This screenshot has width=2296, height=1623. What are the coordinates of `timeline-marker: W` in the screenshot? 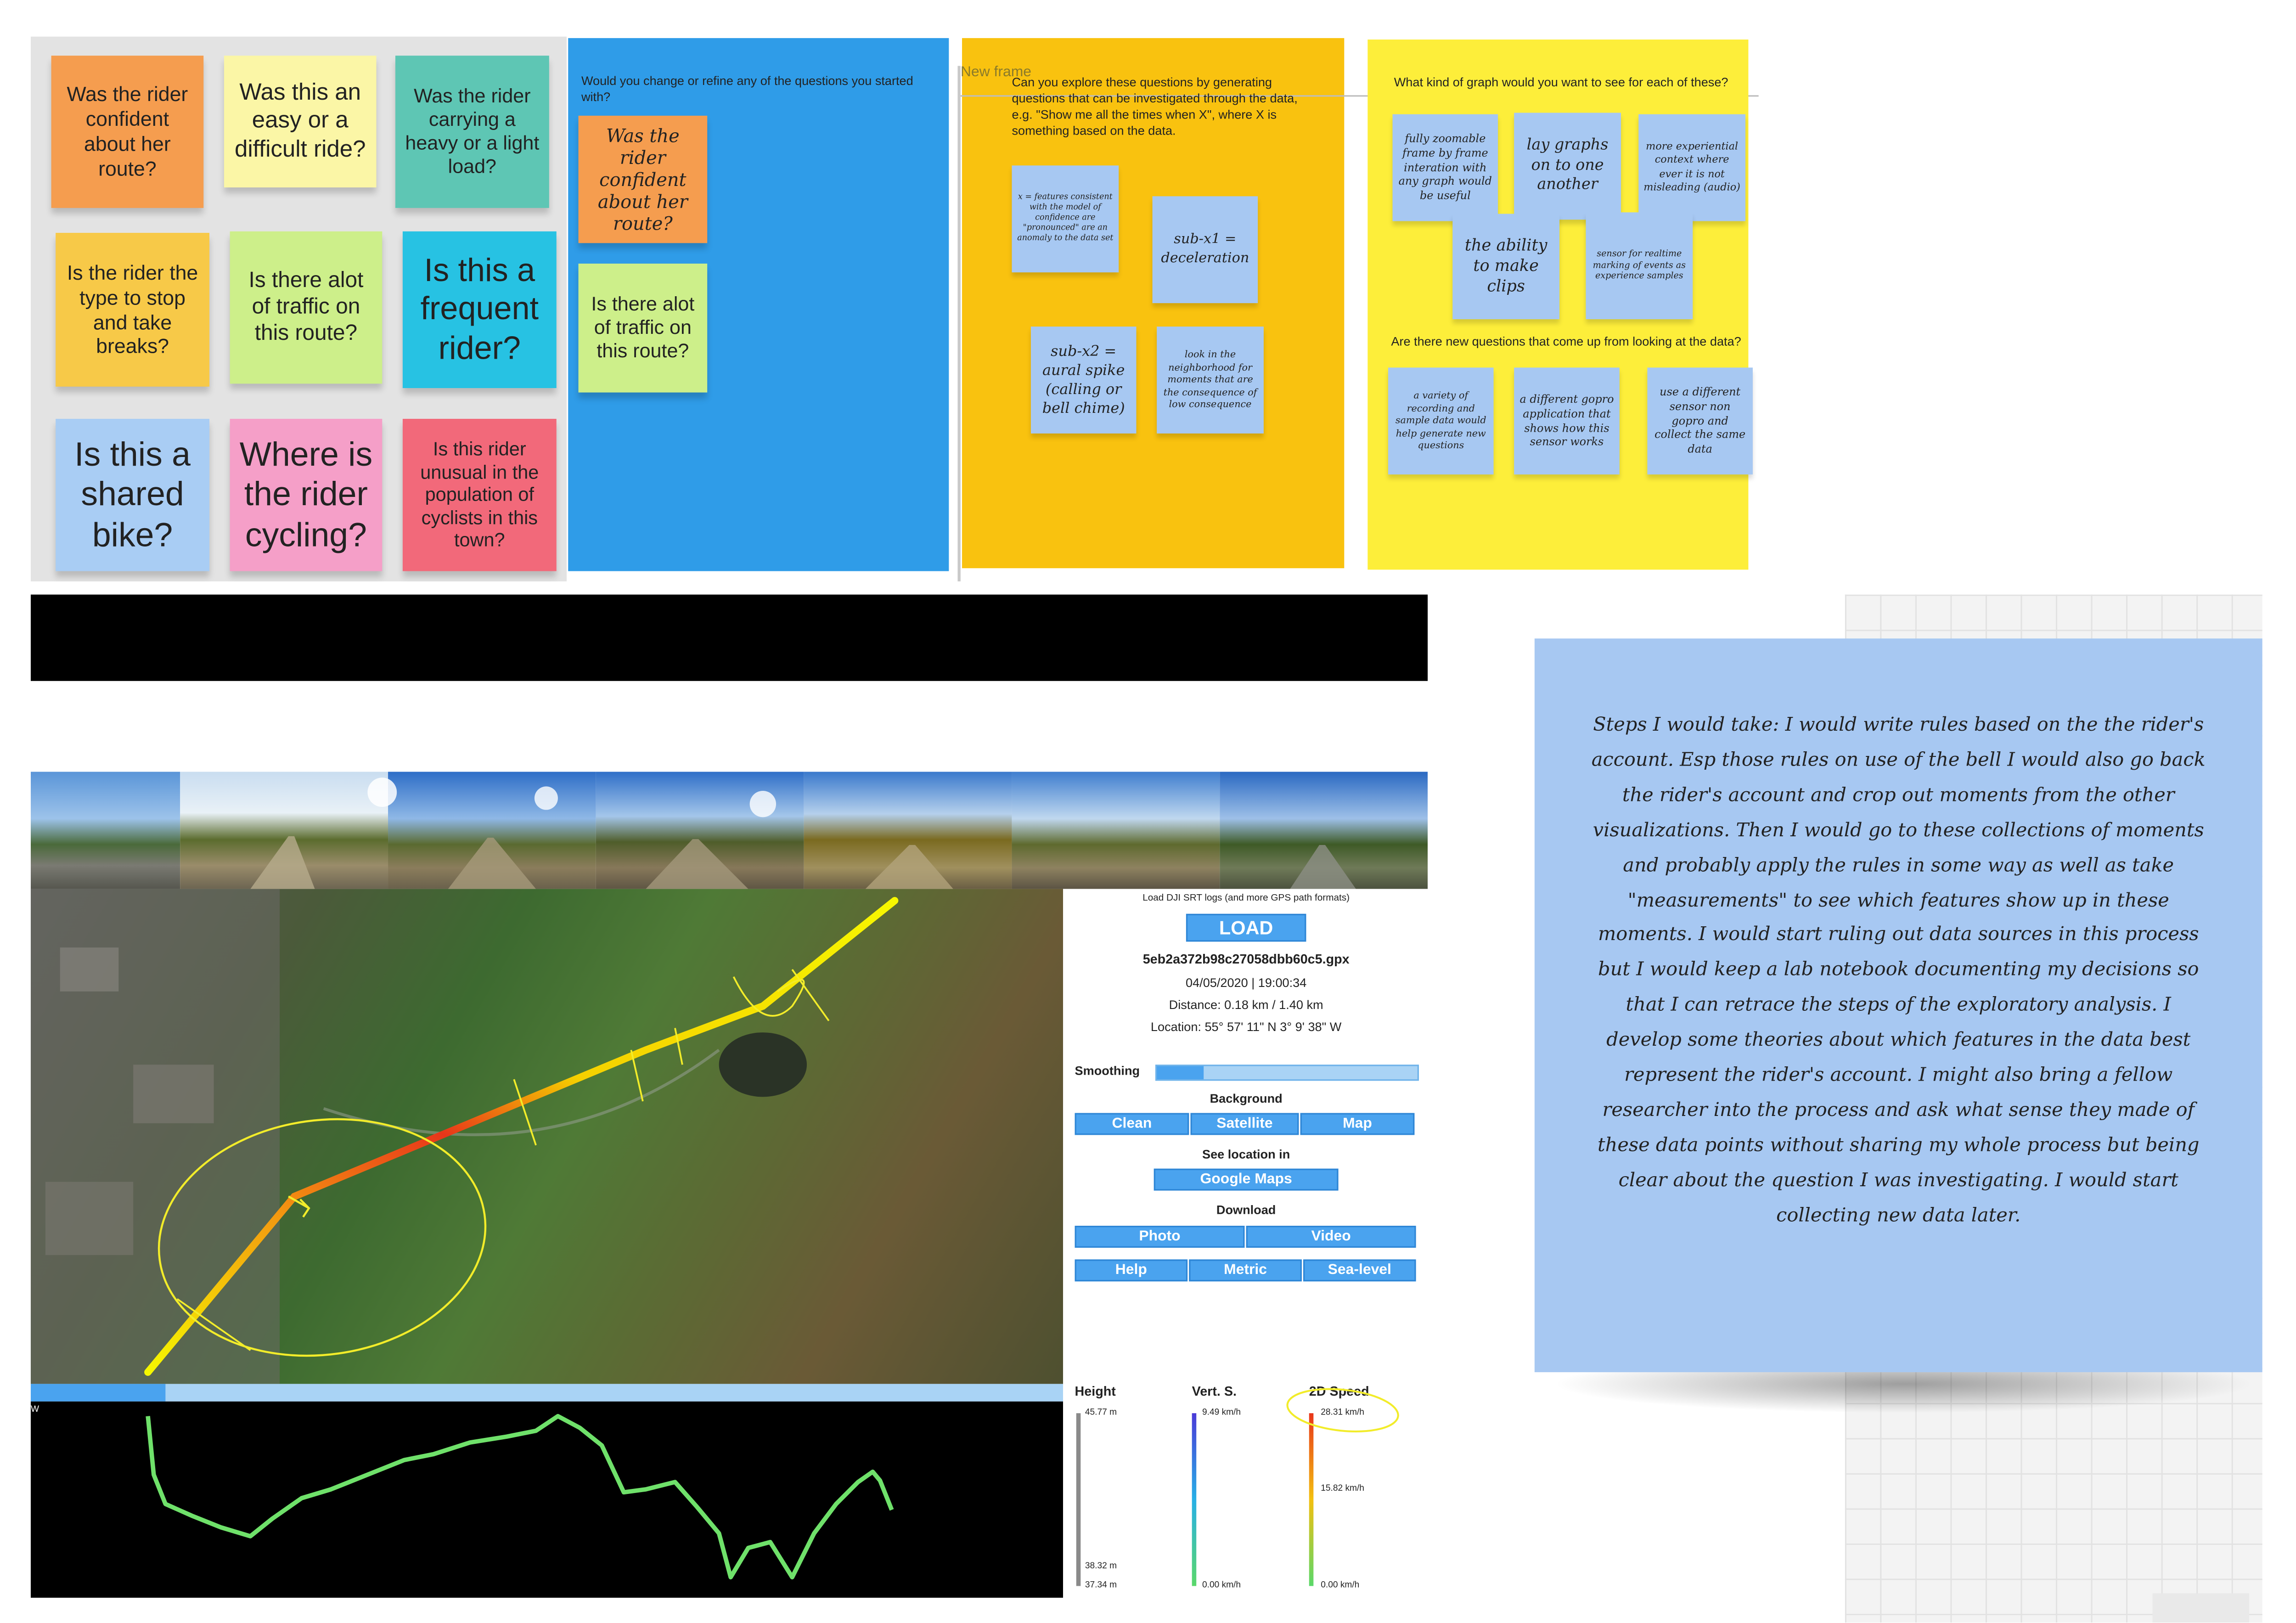 It's located at (34, 1410).